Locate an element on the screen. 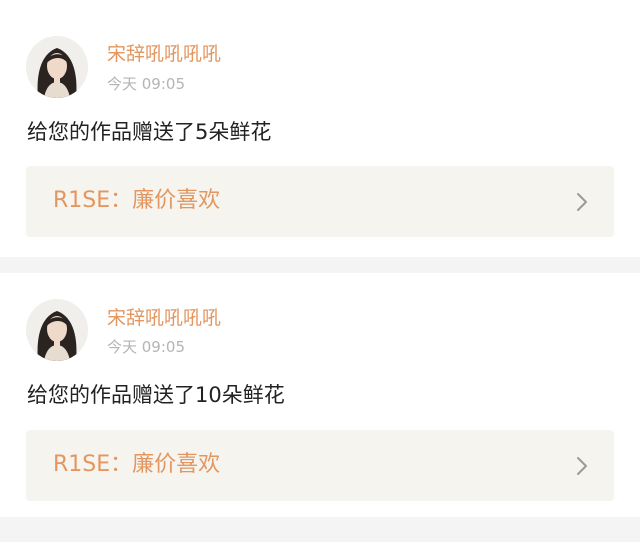 The image size is (640, 542). notification-message: 给您的作品赠送了5朵鲜花 is located at coordinates (149, 132).